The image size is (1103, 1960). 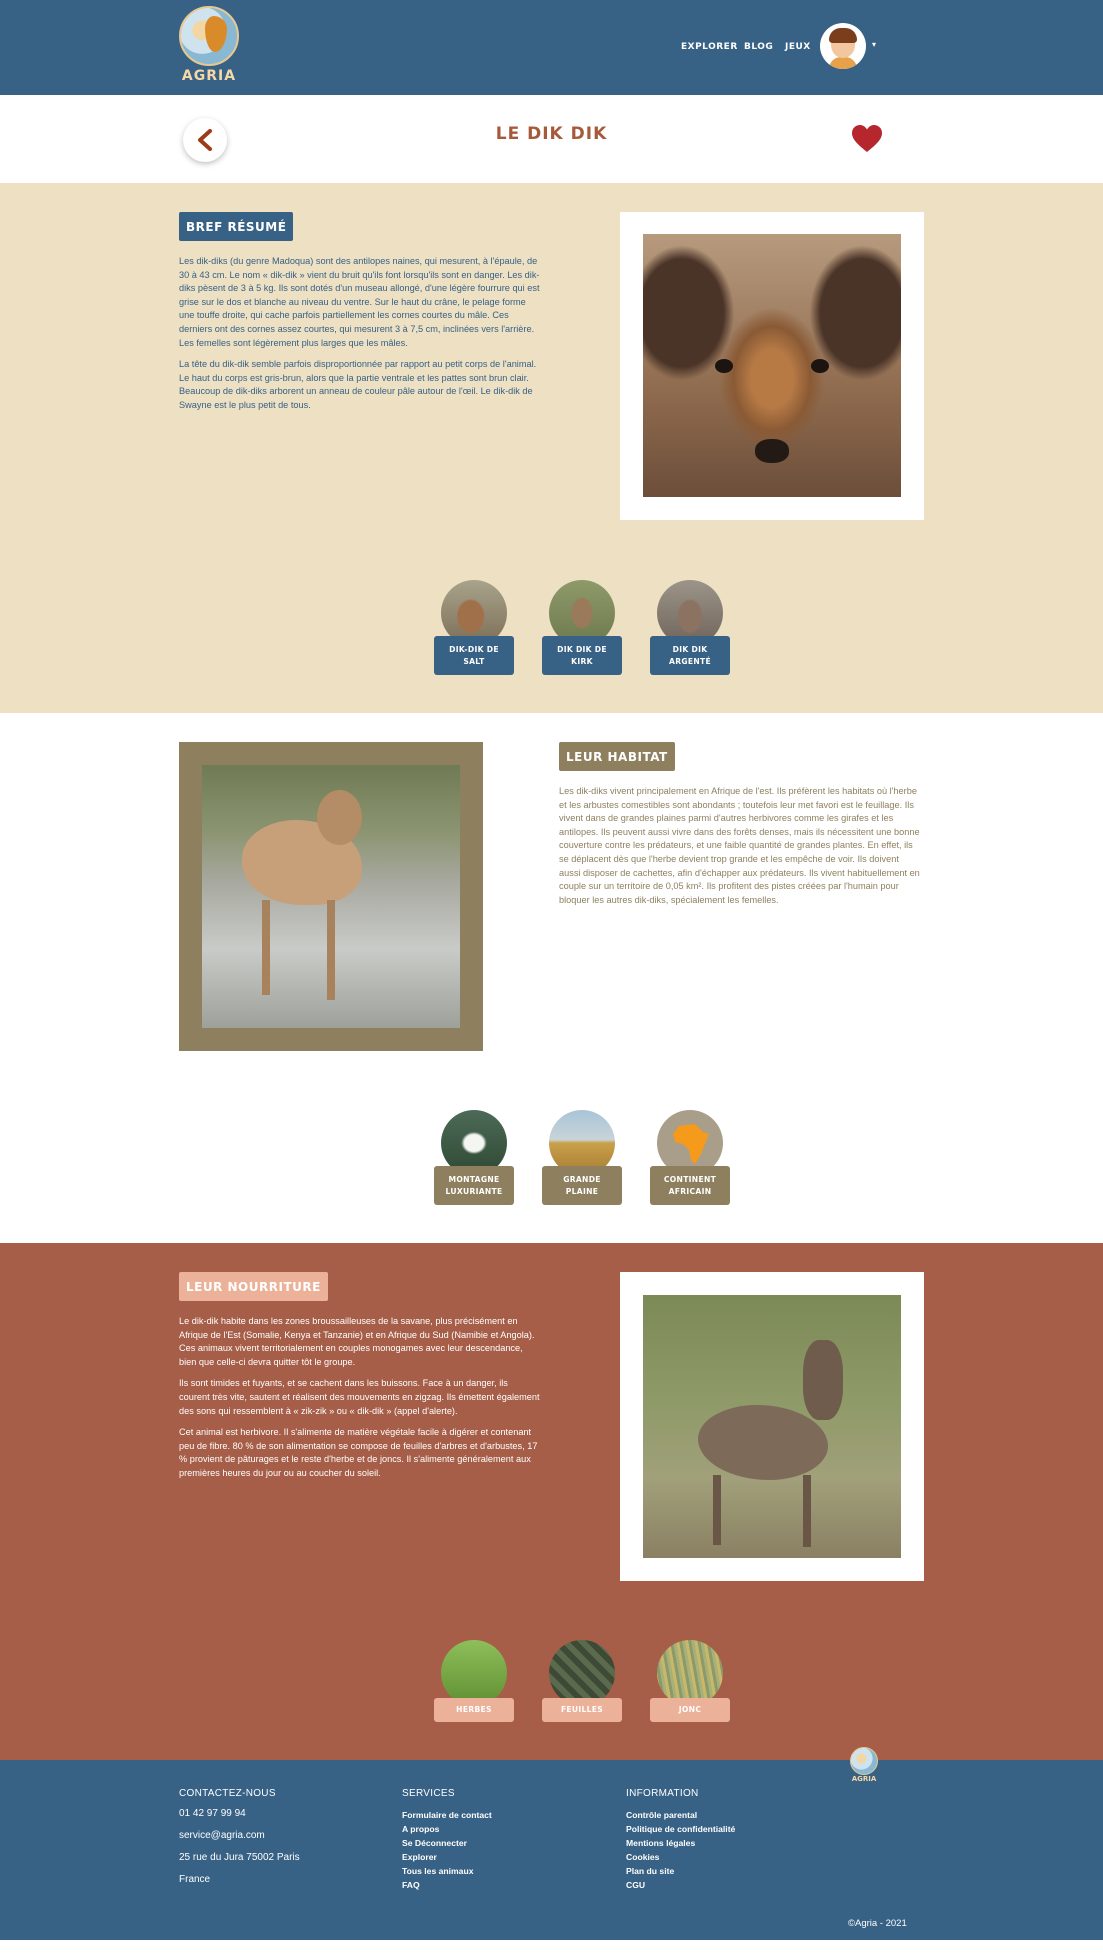 I want to click on logo-text: AGRIA, so click(x=209, y=76).